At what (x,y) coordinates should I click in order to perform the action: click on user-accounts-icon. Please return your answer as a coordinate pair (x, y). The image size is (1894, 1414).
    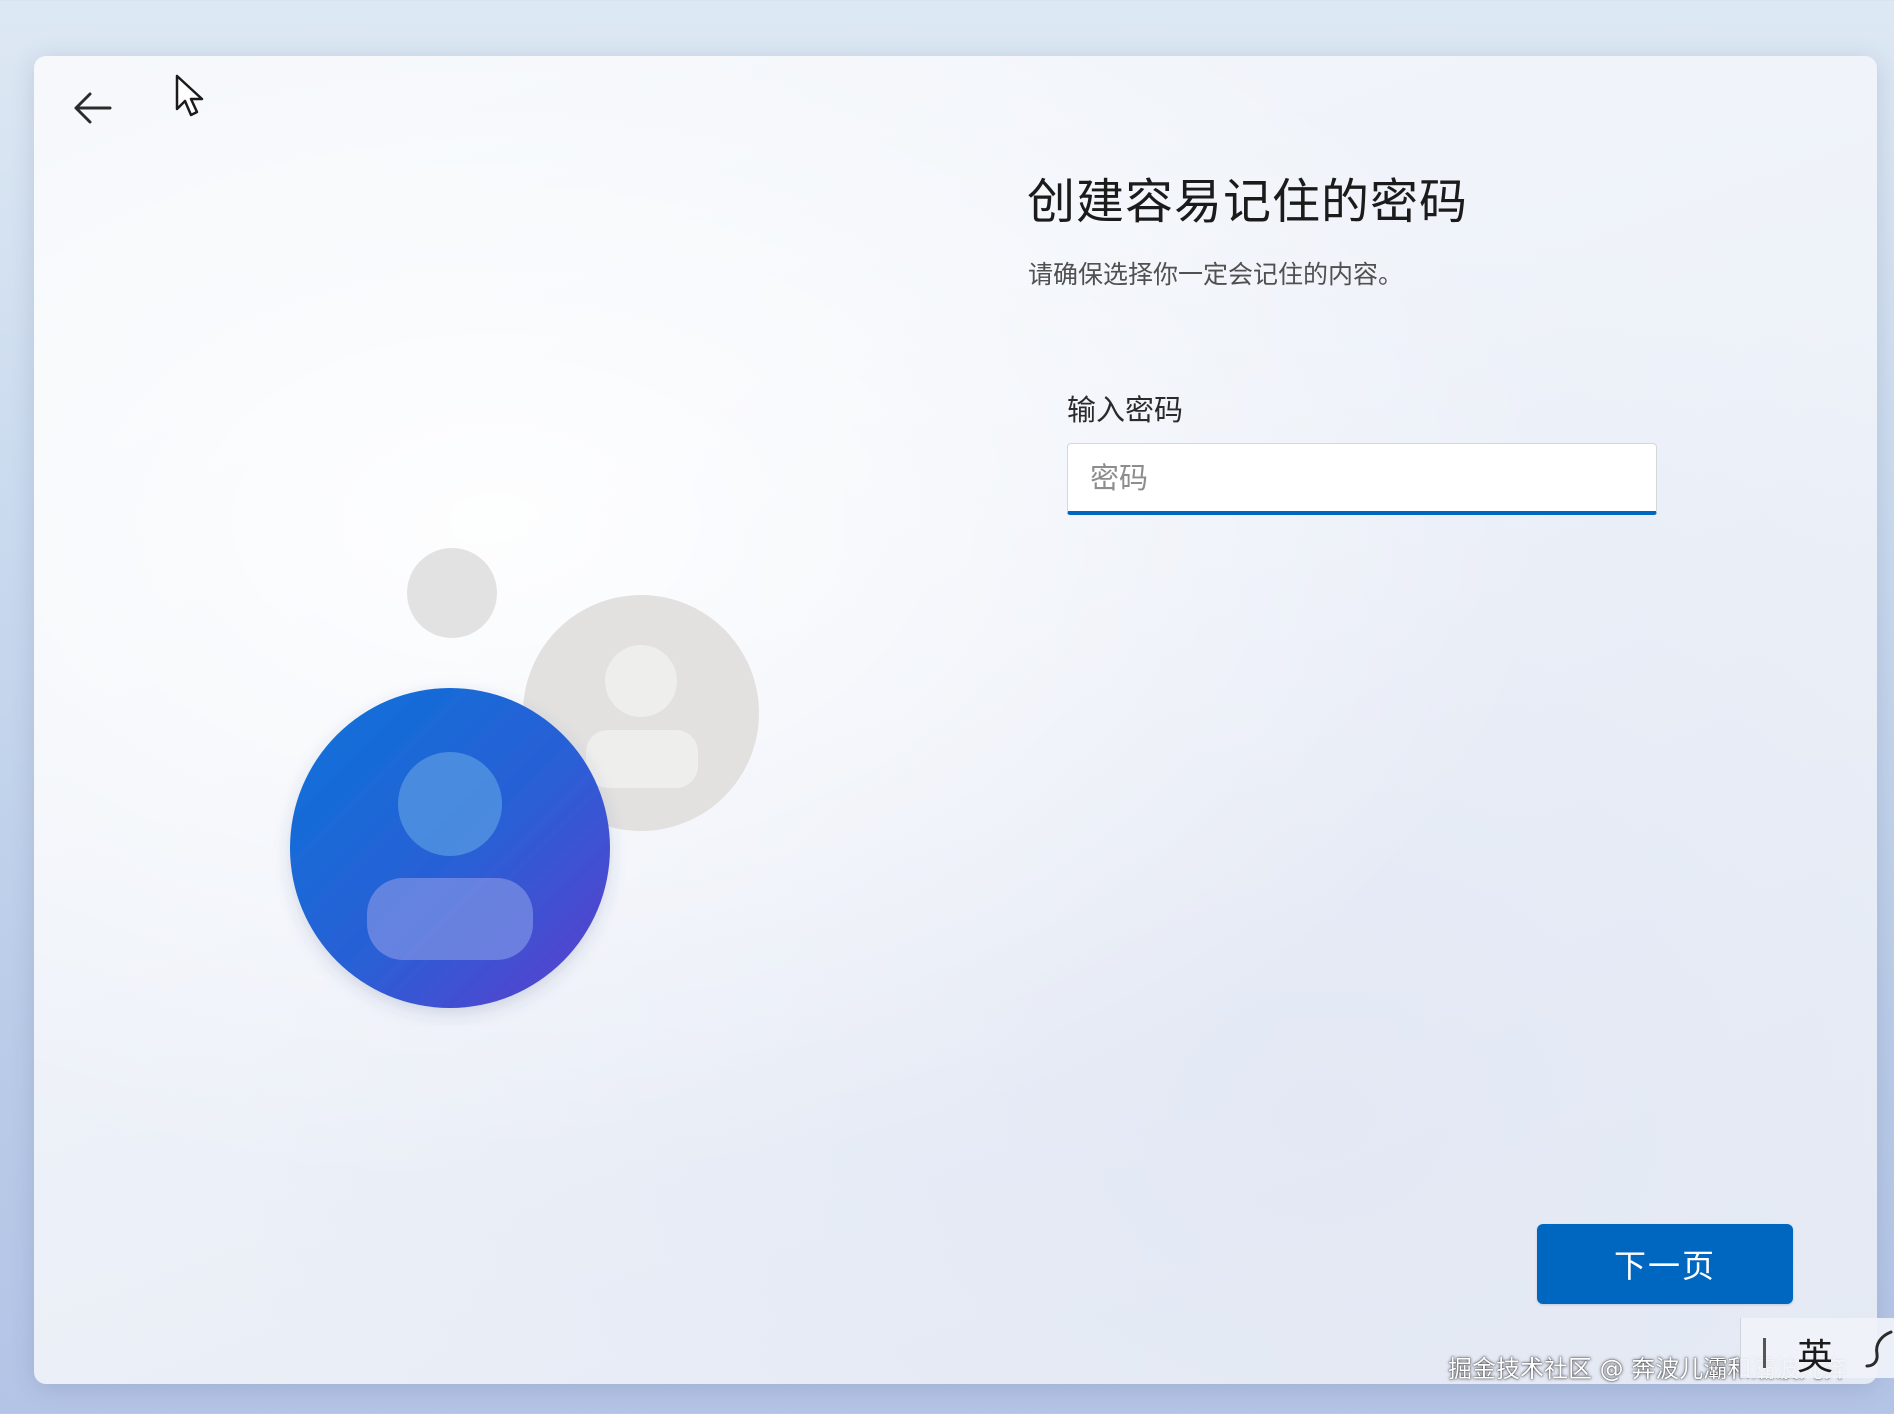
    Looking at the image, I should click on (524, 778).